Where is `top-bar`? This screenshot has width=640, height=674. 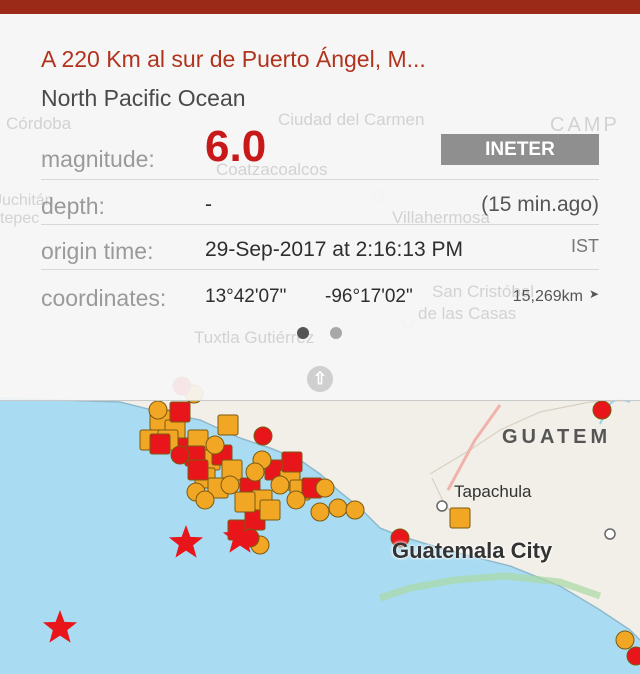 top-bar is located at coordinates (320, 7).